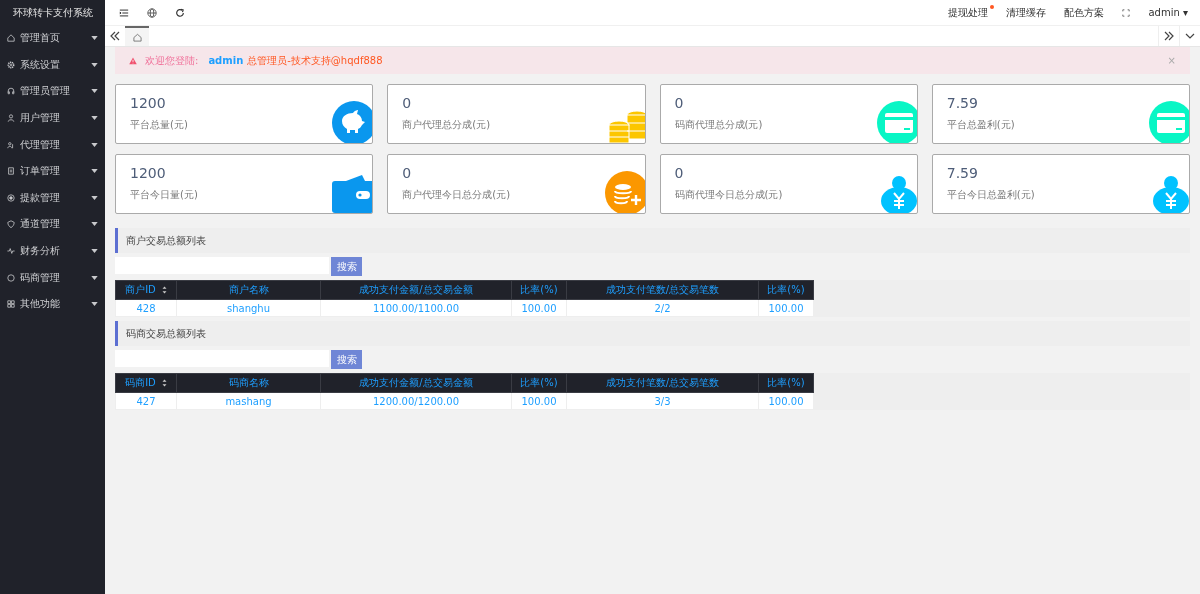 This screenshot has width=1200, height=594. I want to click on sidebar-item: 通道管理, so click(52, 224).